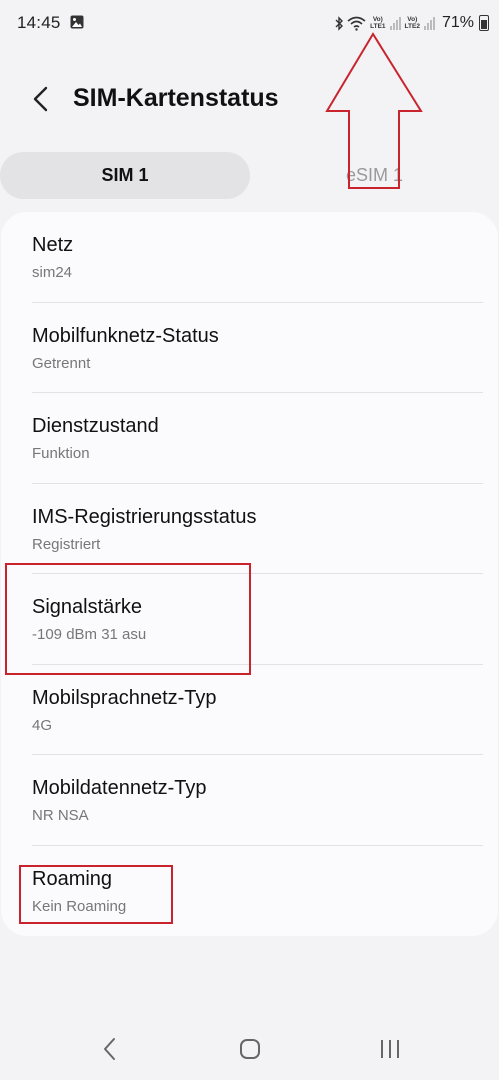 The width and height of the screenshot is (499, 1080). Describe the element at coordinates (61, 453) in the screenshot. I see `row-value: Funktion` at that location.